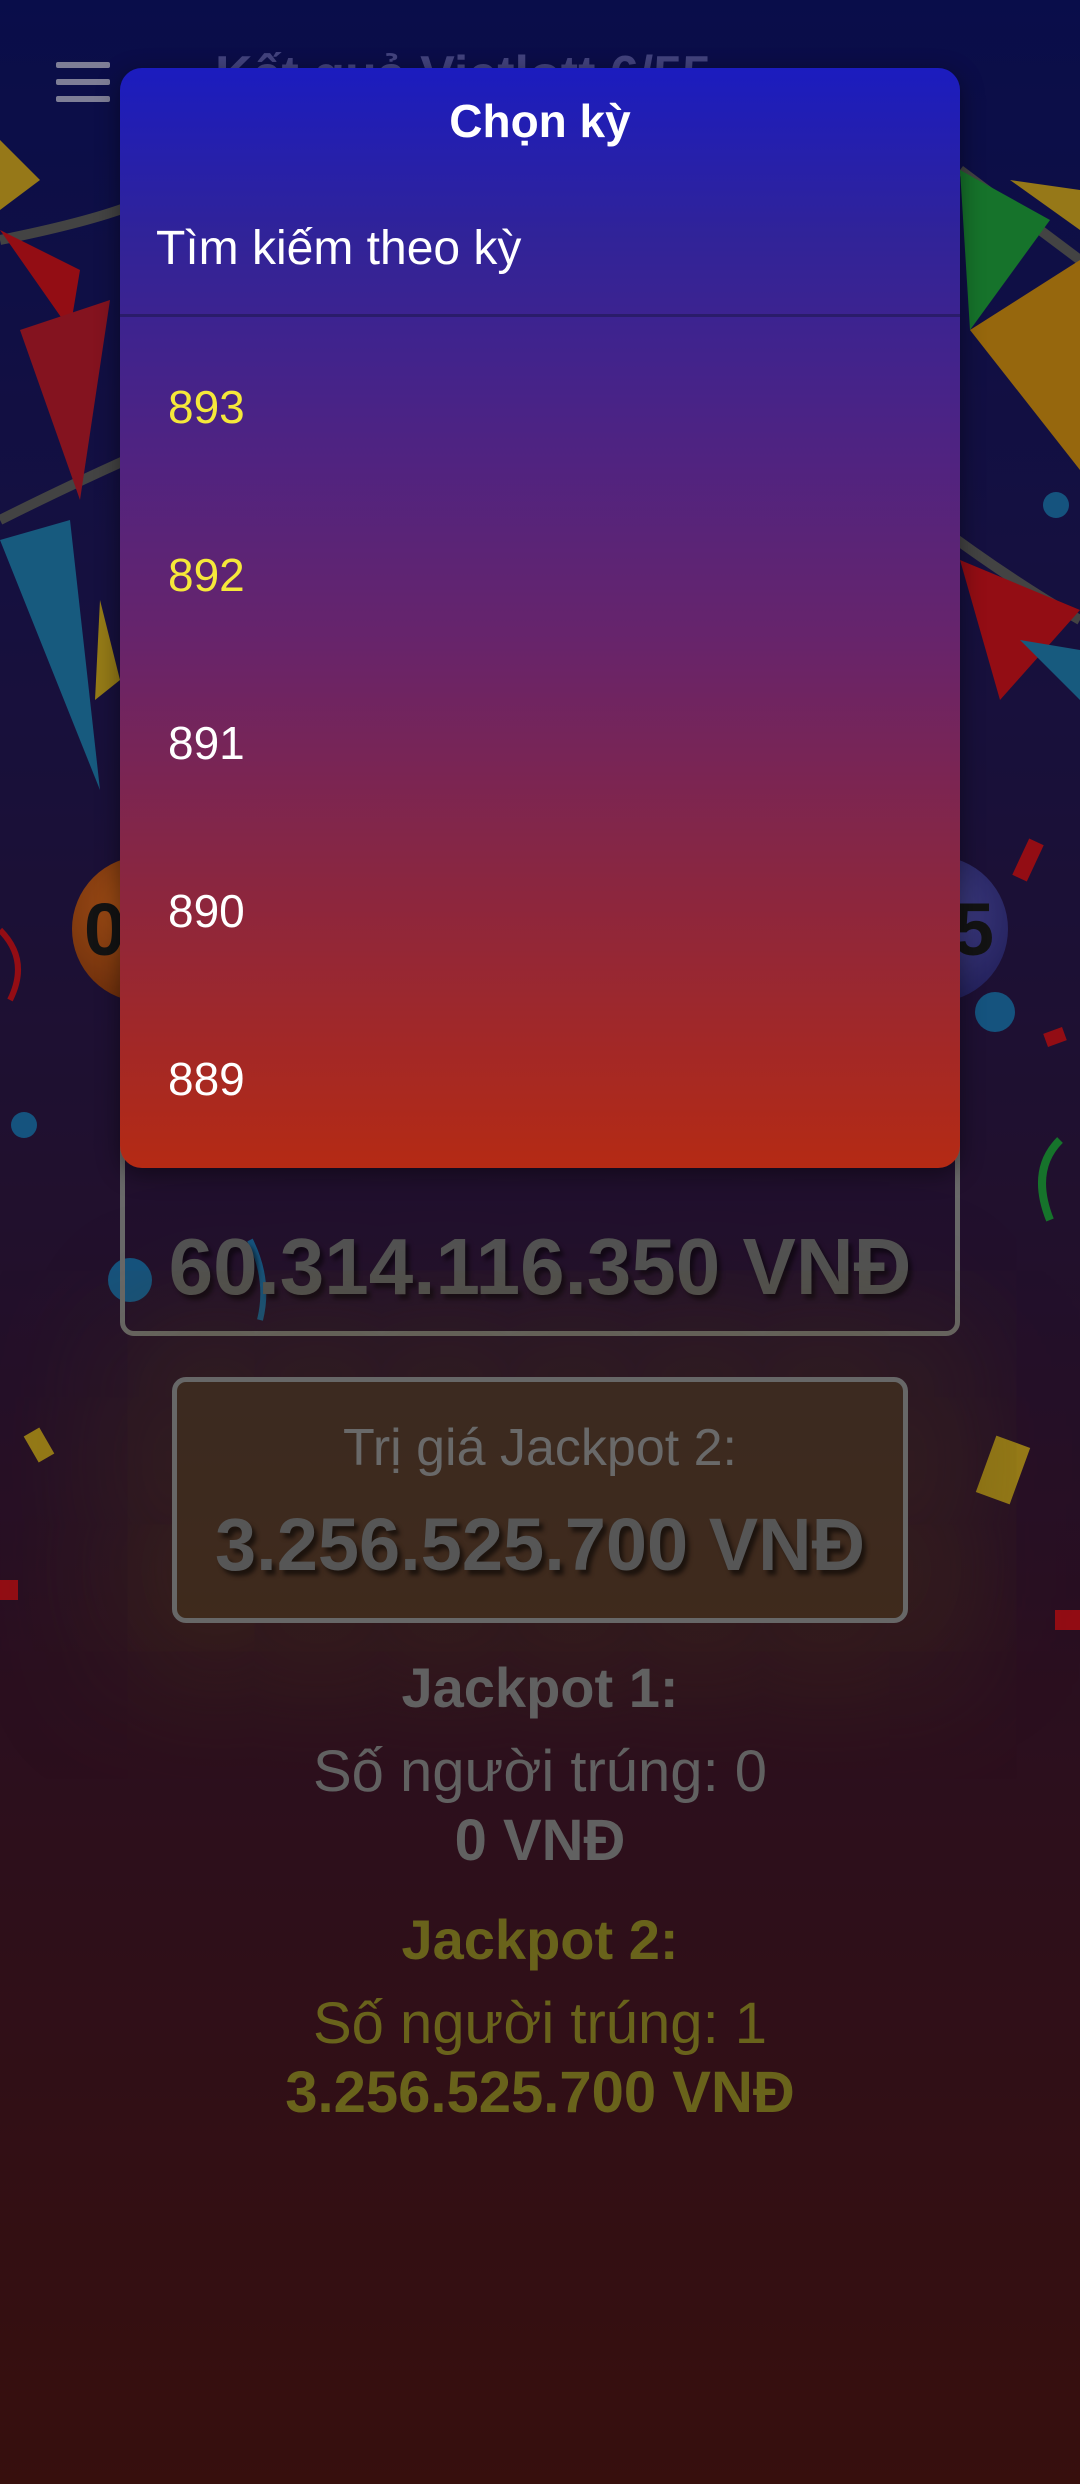 The image size is (1080, 2484). What do you see at coordinates (540, 804) in the screenshot?
I see `period-item: 891` at bounding box center [540, 804].